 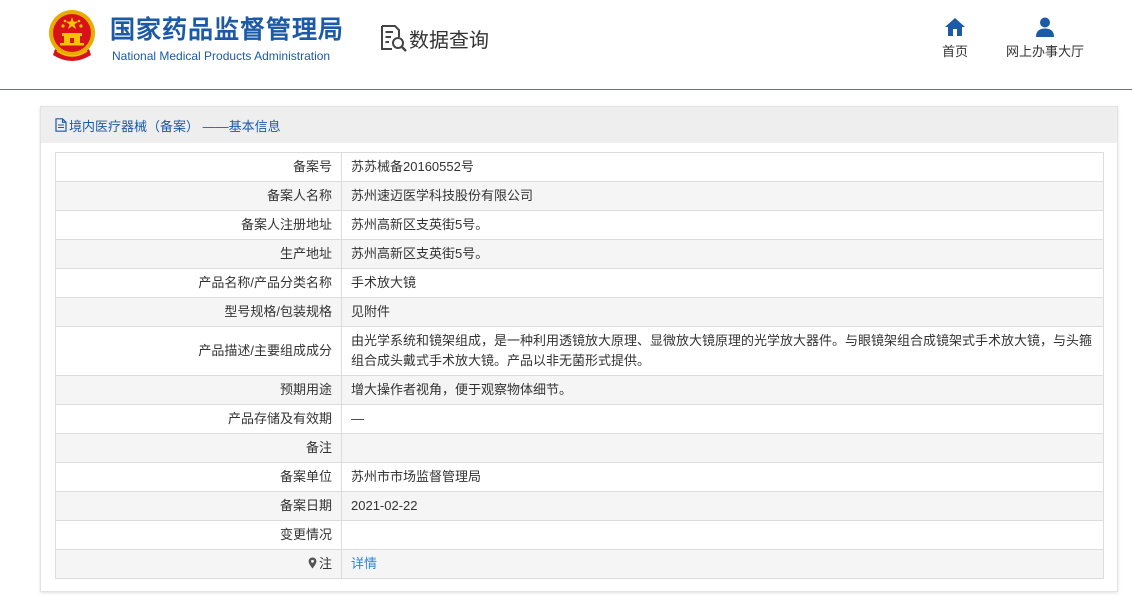 What do you see at coordinates (198, 564) in the screenshot?
I see `field-label: 注` at bounding box center [198, 564].